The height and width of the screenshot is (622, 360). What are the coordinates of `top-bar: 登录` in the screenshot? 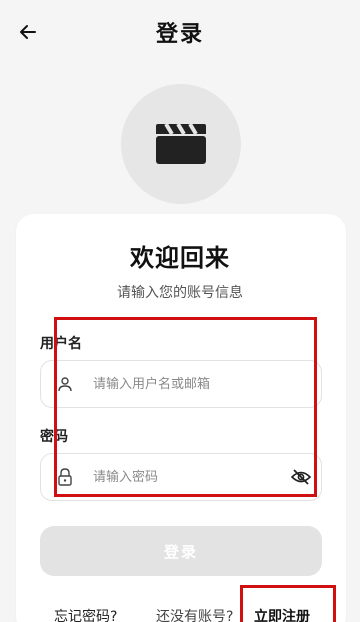 It's located at (180, 32).